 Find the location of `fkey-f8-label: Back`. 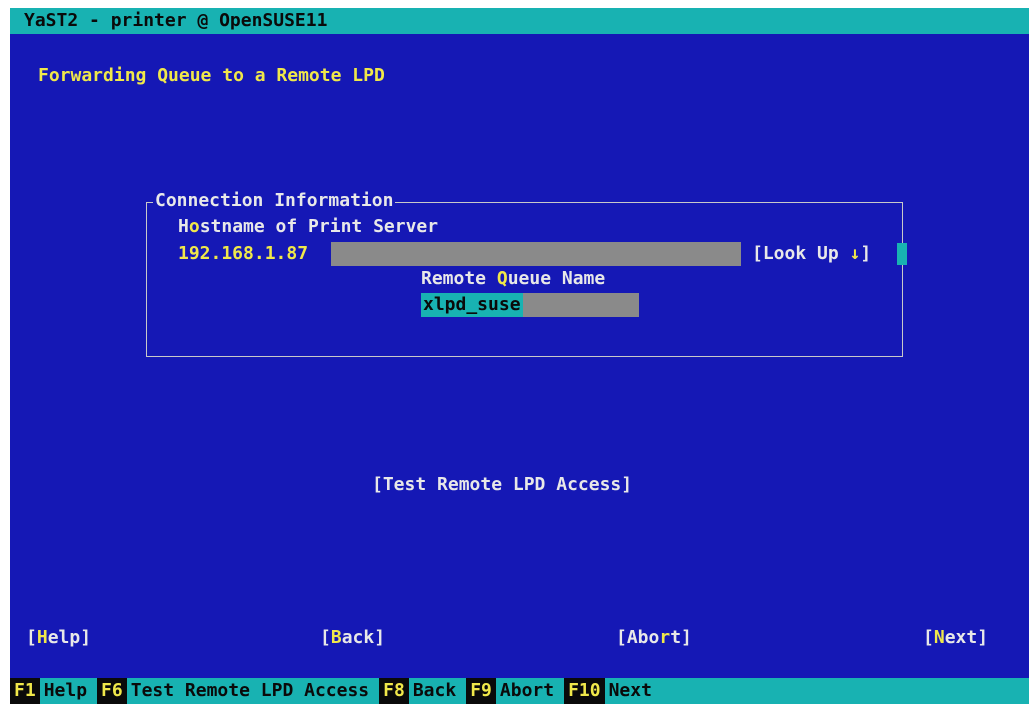

fkey-f8-label: Back is located at coordinates (437, 691).